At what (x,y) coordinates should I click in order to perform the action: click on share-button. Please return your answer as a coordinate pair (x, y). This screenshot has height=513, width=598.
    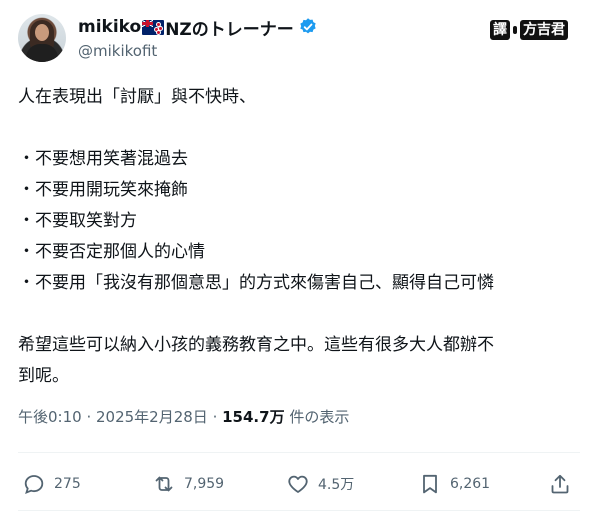
    Looking at the image, I should click on (560, 484).